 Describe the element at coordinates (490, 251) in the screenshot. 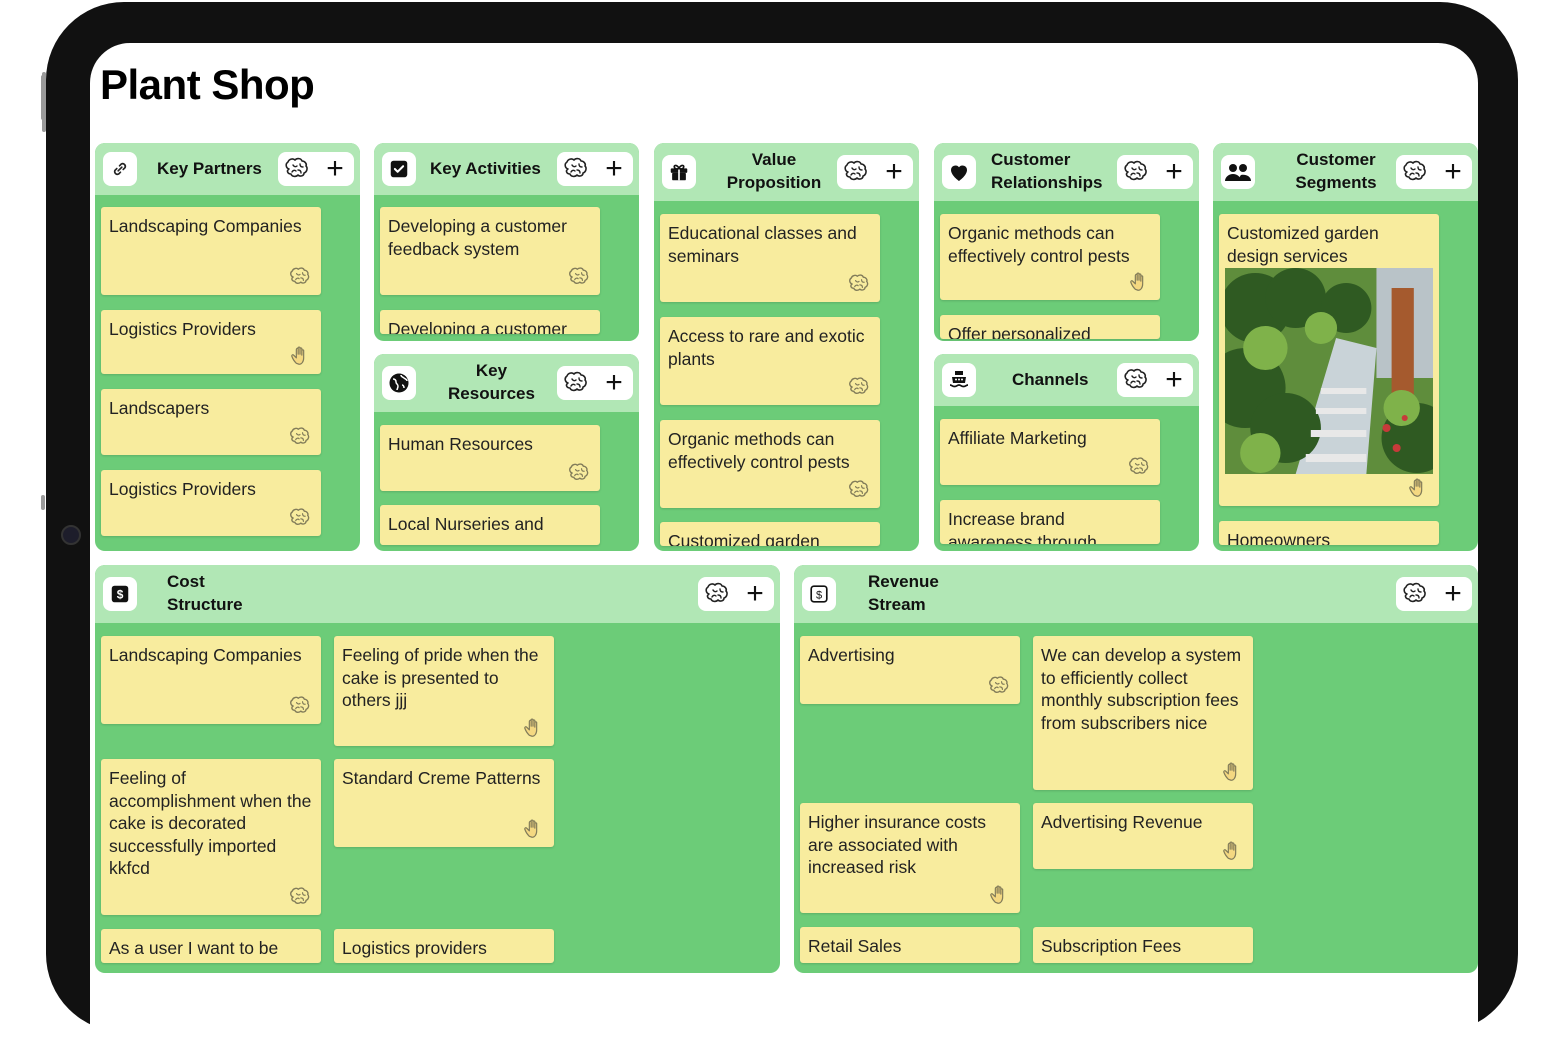

I see `sticky-note: Developing a customer feedback system` at that location.